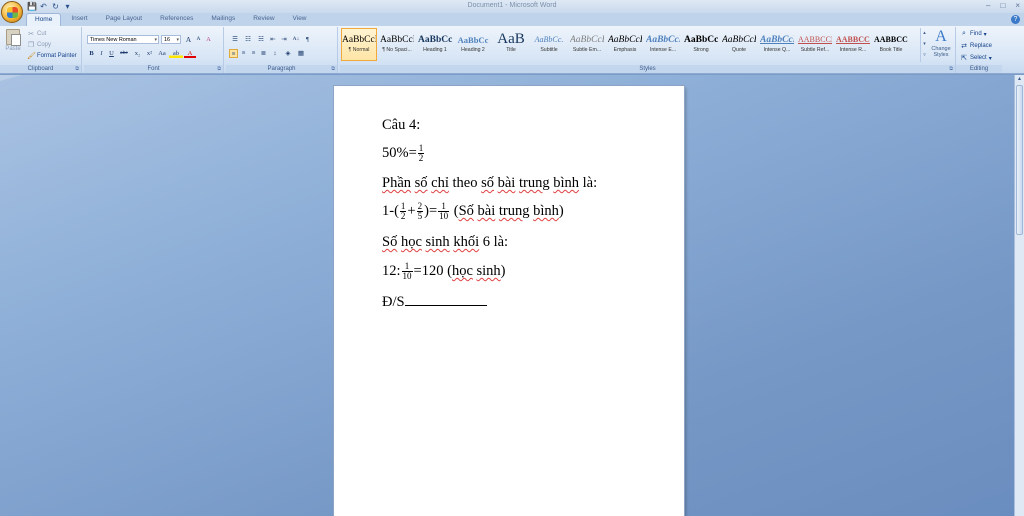  Describe the element at coordinates (951, 69) in the screenshot. I see `styles-launcher-icon: ⧉` at that location.